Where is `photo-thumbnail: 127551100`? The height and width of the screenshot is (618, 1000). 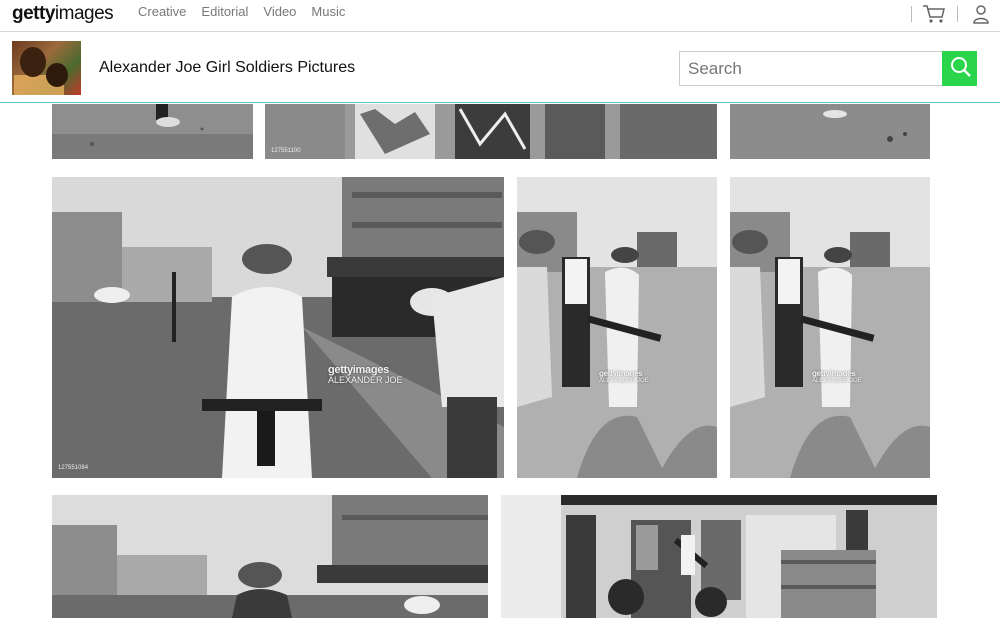 photo-thumbnail: 127551100 is located at coordinates (491, 131).